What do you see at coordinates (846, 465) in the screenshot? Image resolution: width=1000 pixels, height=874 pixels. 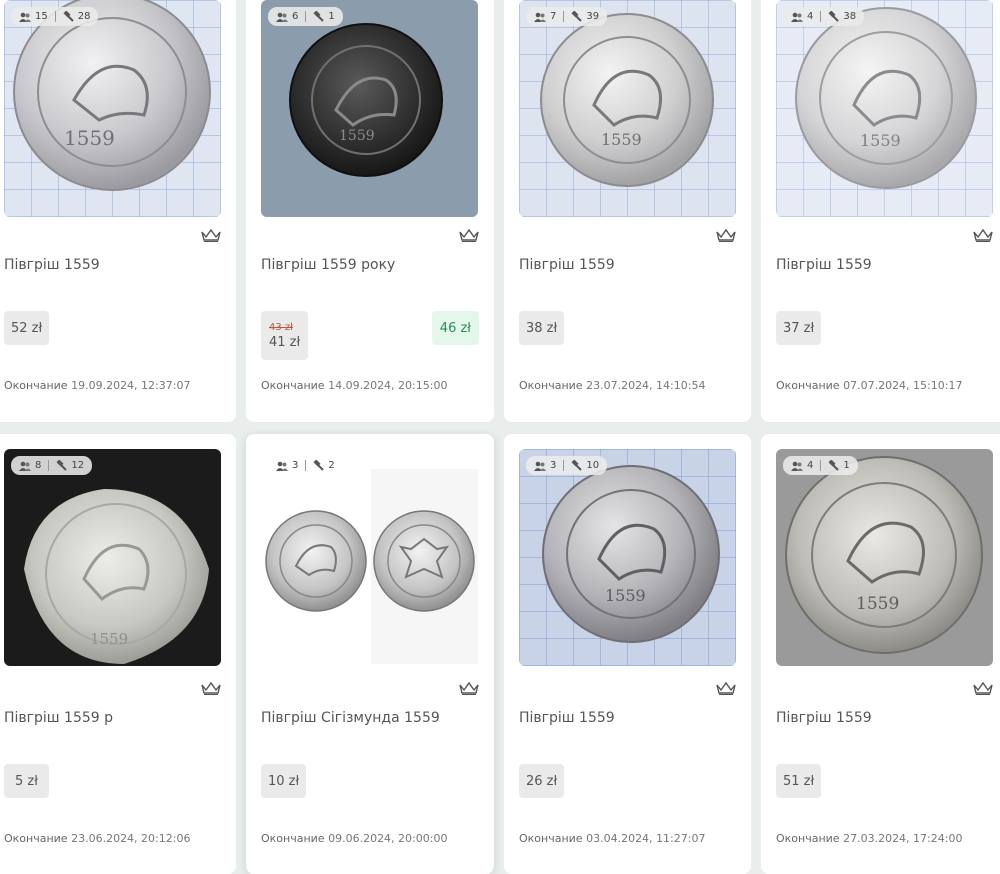 I see `bids-count: 1` at bounding box center [846, 465].